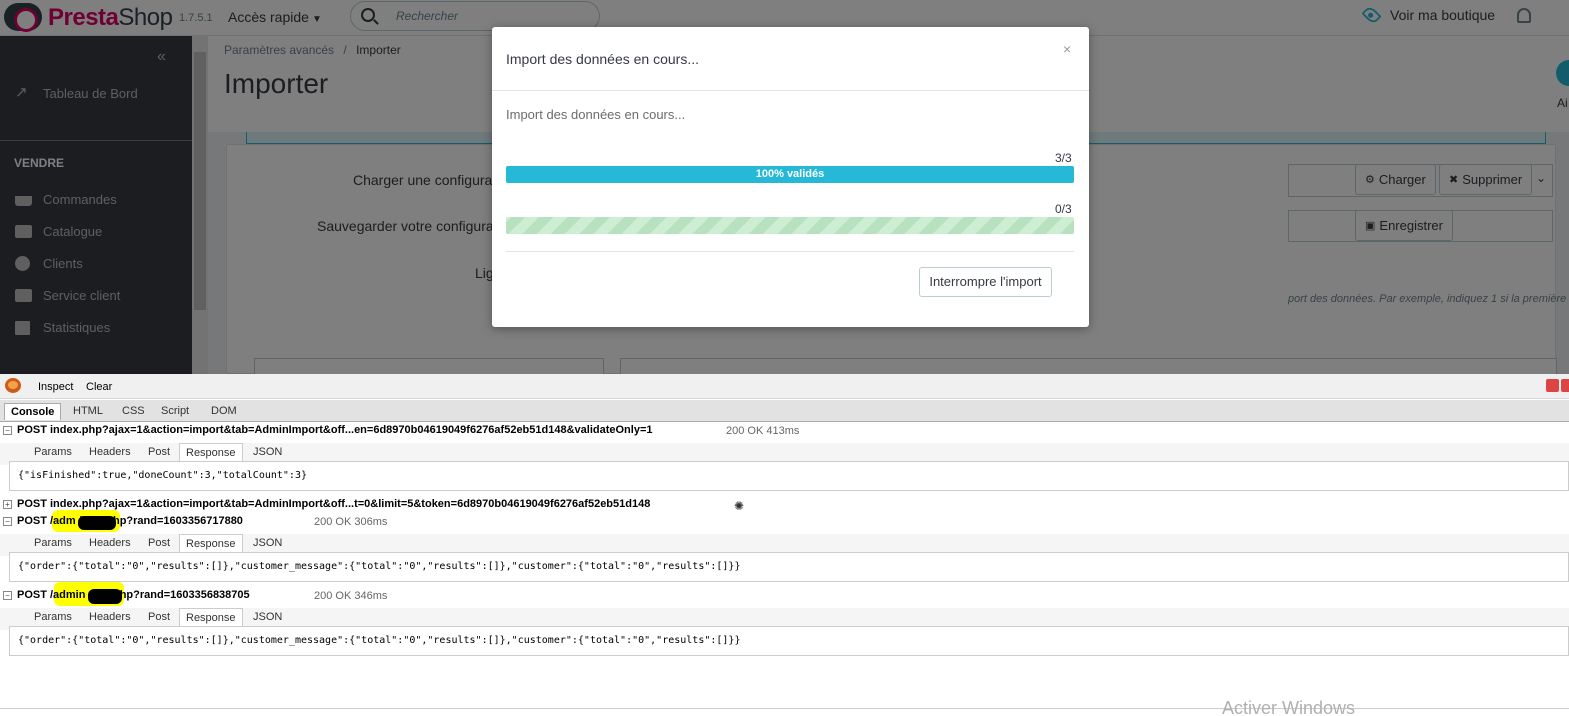  What do you see at coordinates (99, 387) in the screenshot?
I see `clear-button: Clear` at bounding box center [99, 387].